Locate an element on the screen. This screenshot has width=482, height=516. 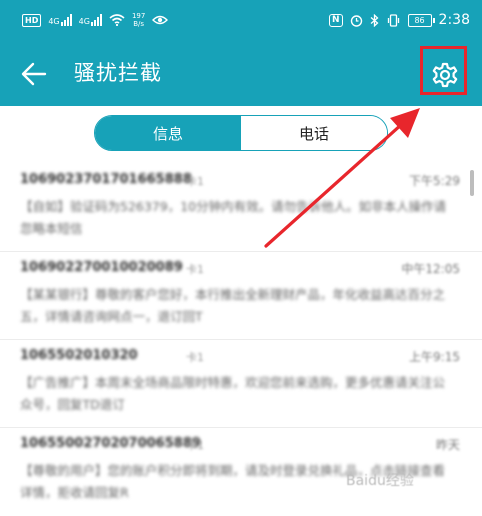
sender-number: 106902270010020089 is located at coordinates (101, 267).